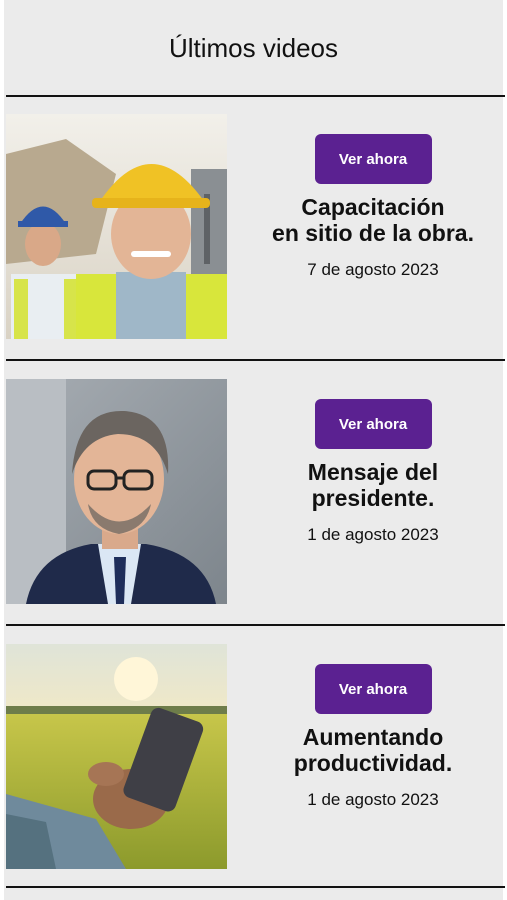  Describe the element at coordinates (373, 269) in the screenshot. I see `video-date: 7 de agosto 2023` at that location.